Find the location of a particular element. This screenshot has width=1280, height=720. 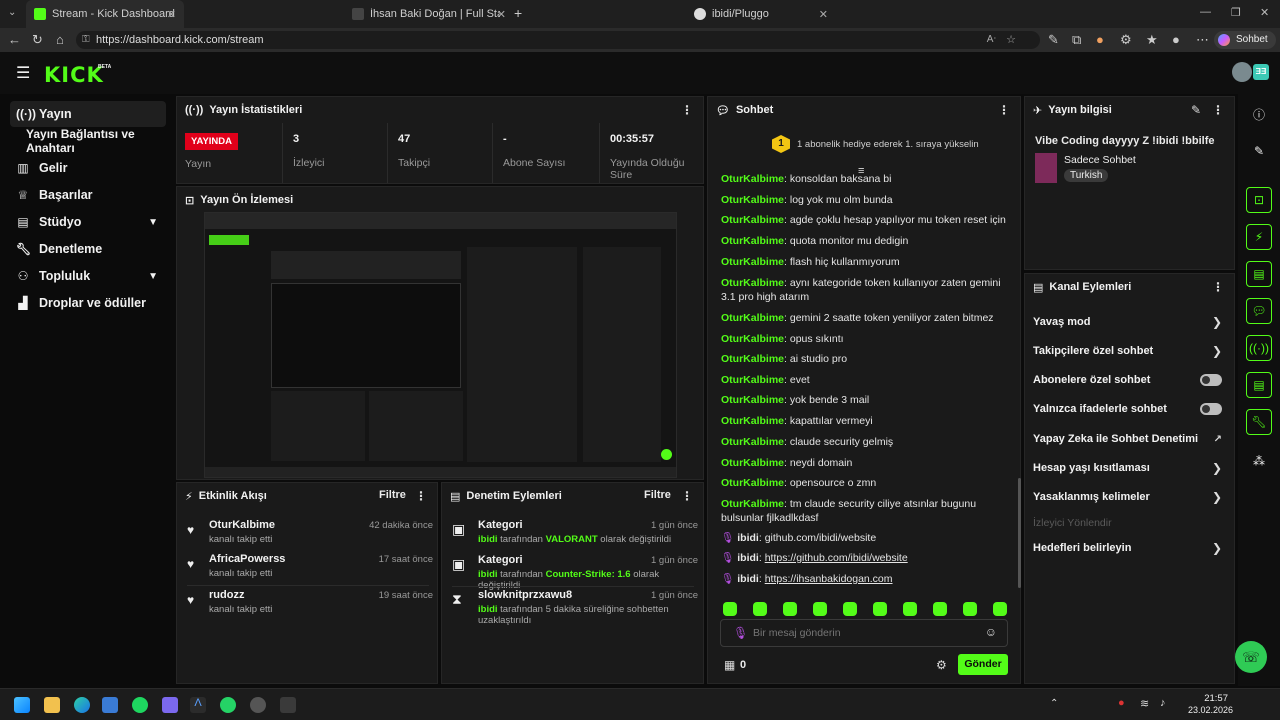

chat-widget-icon: 💬︎ is located at coordinates (1259, 311).